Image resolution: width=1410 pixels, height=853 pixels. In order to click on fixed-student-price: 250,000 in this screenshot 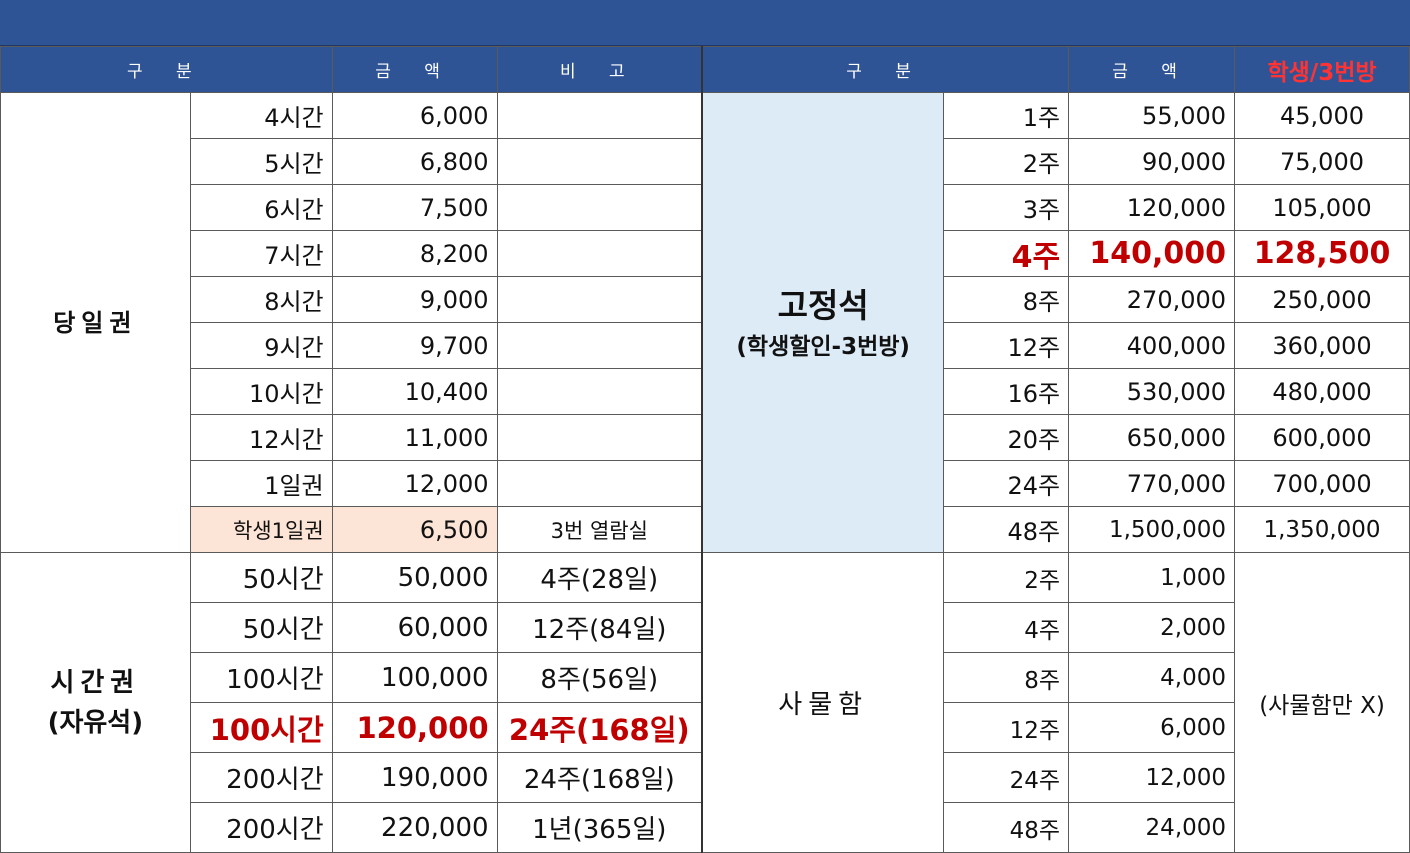, I will do `click(1322, 299)`.